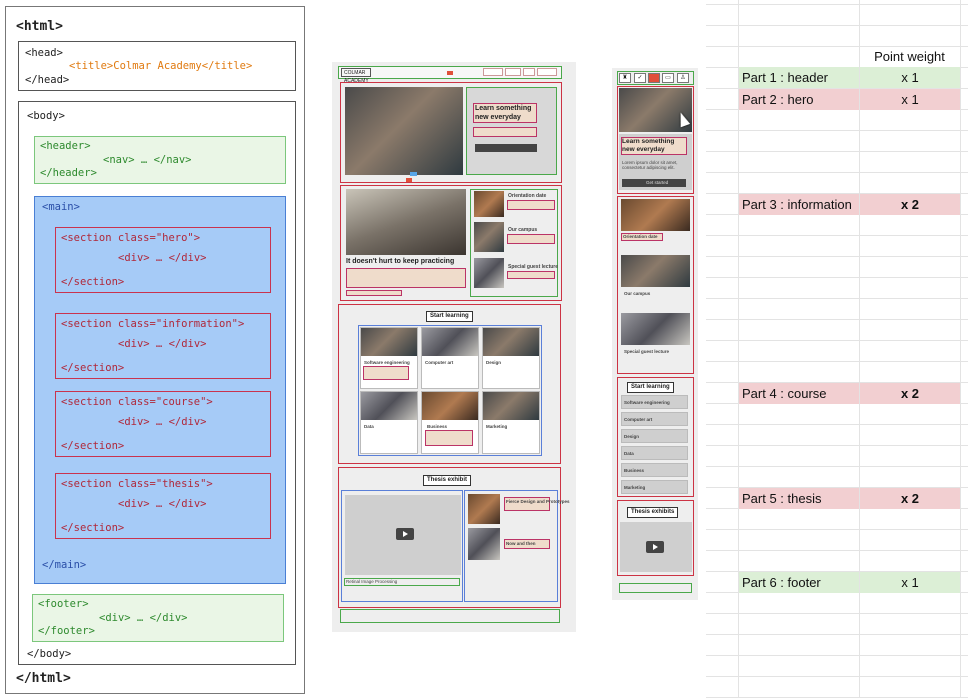 The width and height of the screenshot is (968, 698). Describe the element at coordinates (137, 402) in the screenshot. I see `section-course-open: <section class="course">` at that location.